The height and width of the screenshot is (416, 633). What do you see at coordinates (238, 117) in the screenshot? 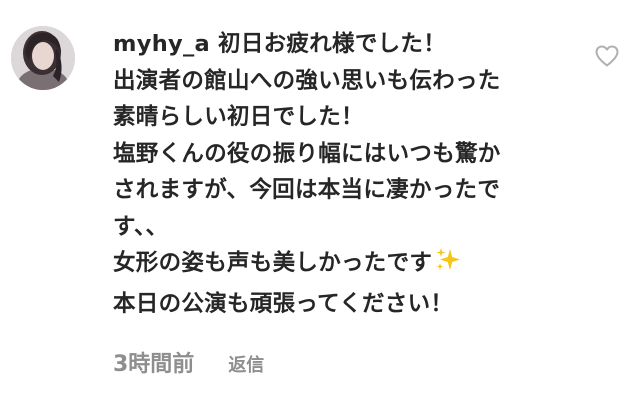
I see `comment-line-3: 素晴らしい初日でした！` at bounding box center [238, 117].